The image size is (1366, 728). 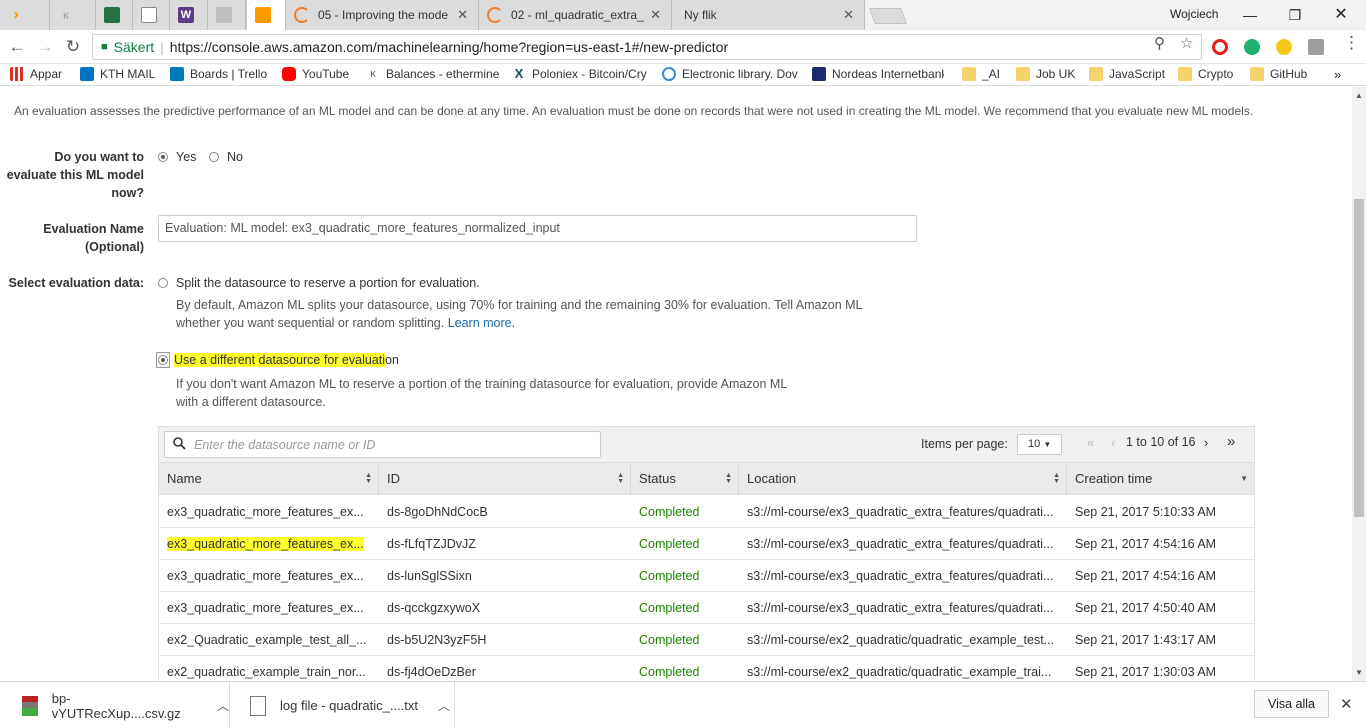 What do you see at coordinates (1351, 43) in the screenshot?
I see `menu-dots-icon: ⋮` at bounding box center [1351, 43].